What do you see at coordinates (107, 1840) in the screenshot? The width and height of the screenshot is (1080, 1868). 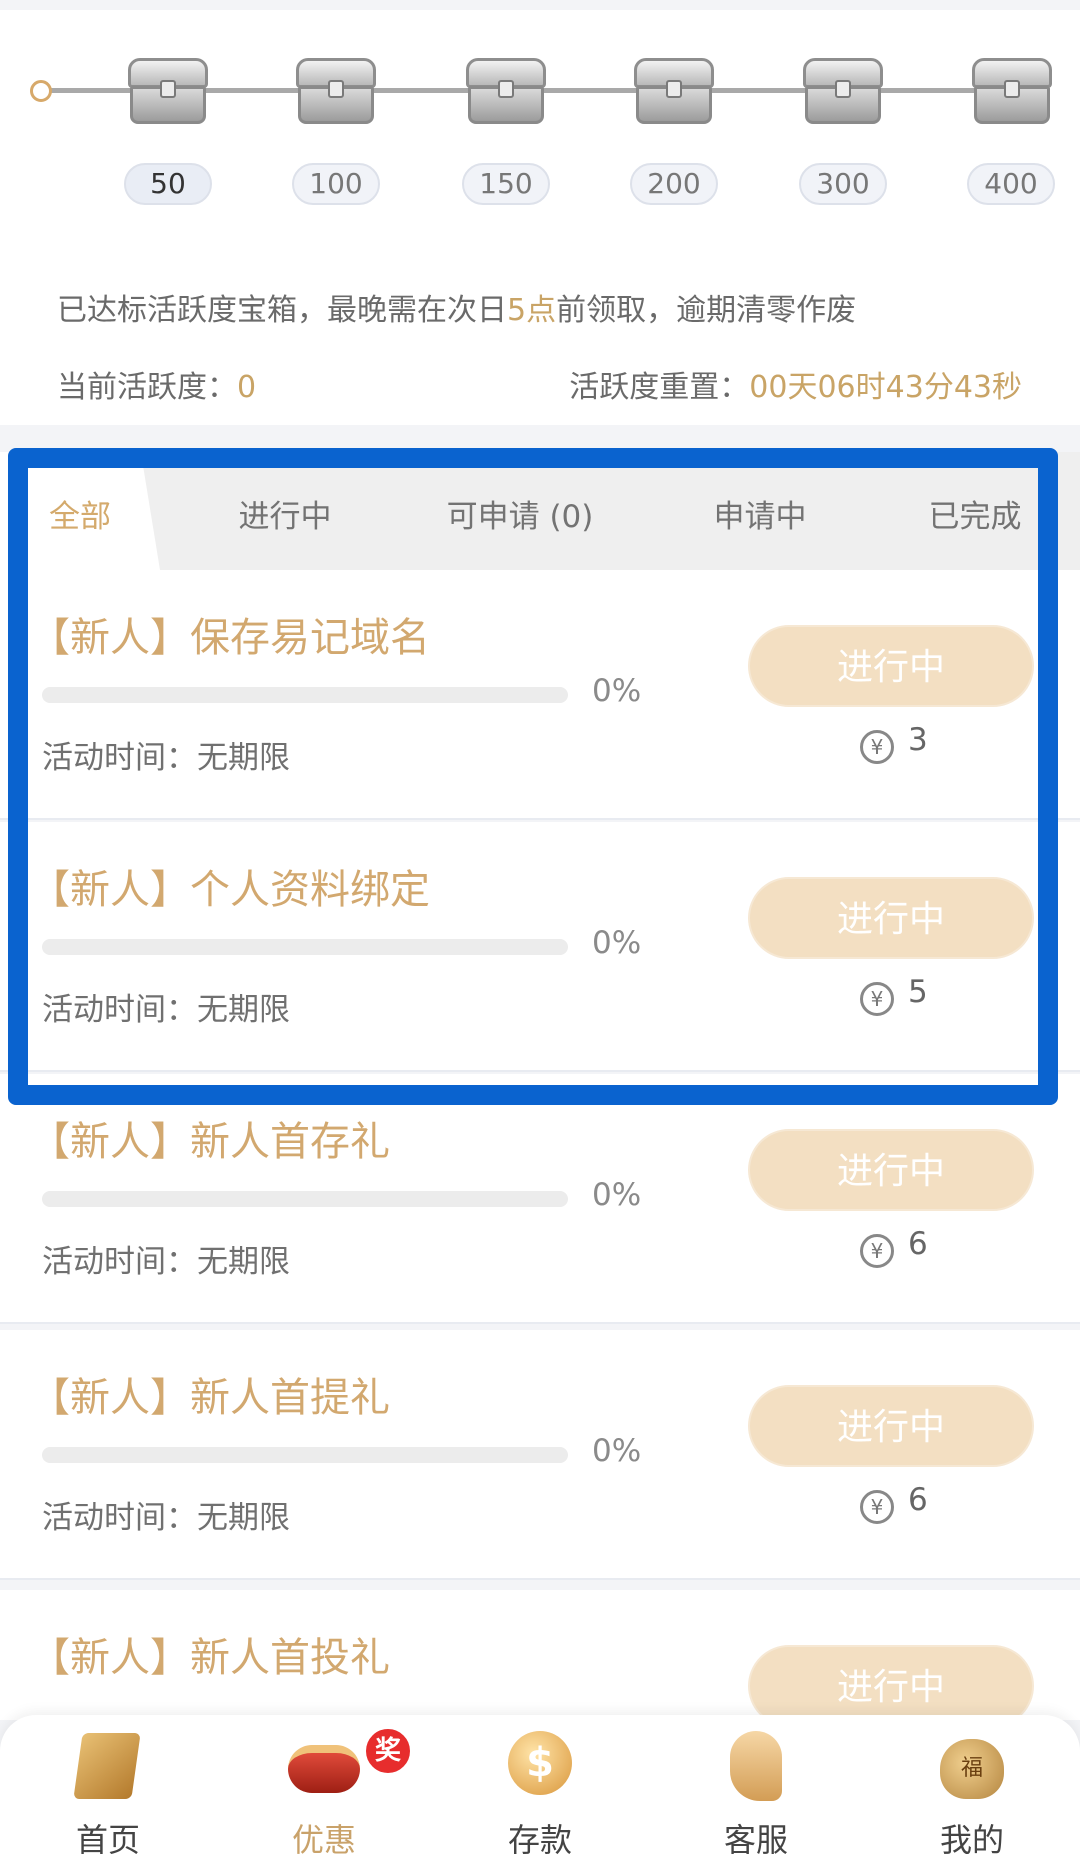 I see `nav-label: 首页` at bounding box center [107, 1840].